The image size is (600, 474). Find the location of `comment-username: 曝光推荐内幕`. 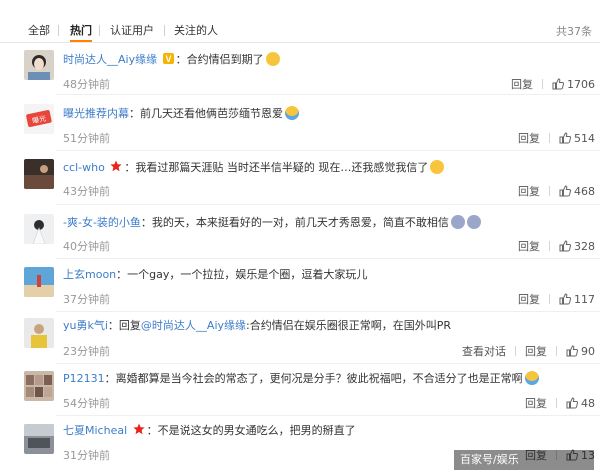

comment-username: 曝光推荐内幕 is located at coordinates (96, 113).